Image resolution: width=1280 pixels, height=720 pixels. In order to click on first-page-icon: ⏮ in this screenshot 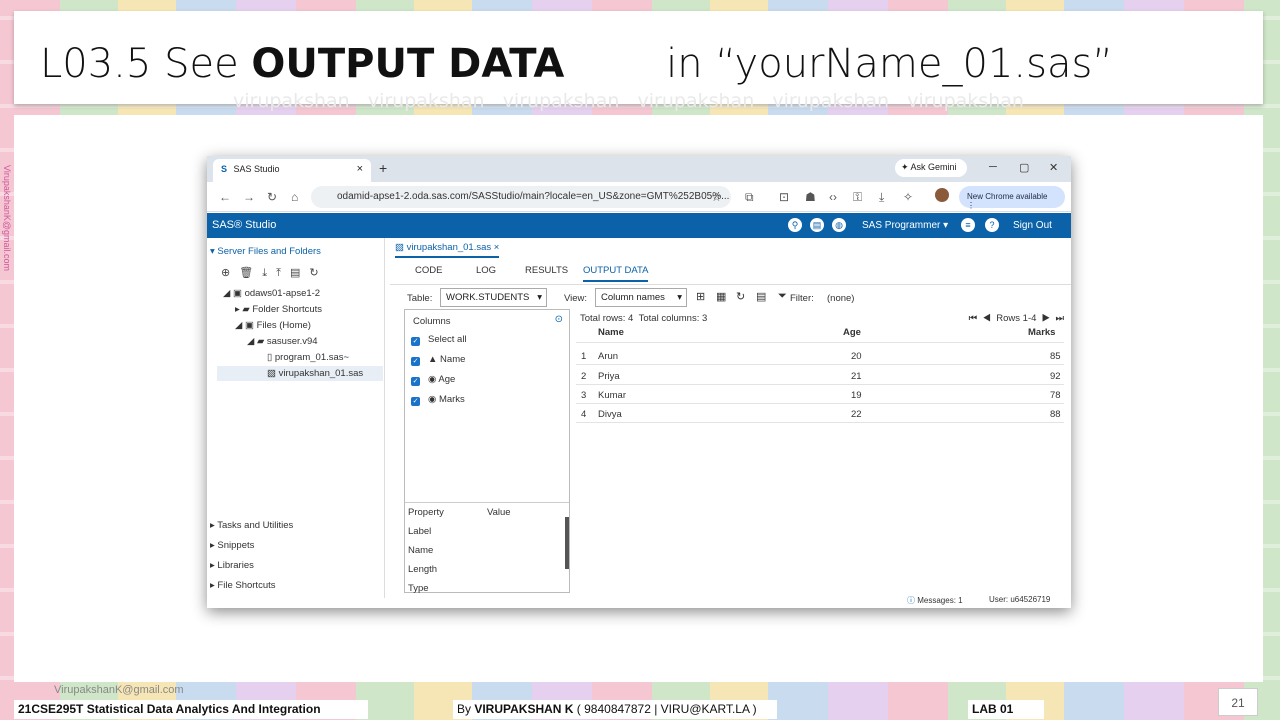, I will do `click(973, 318)`.